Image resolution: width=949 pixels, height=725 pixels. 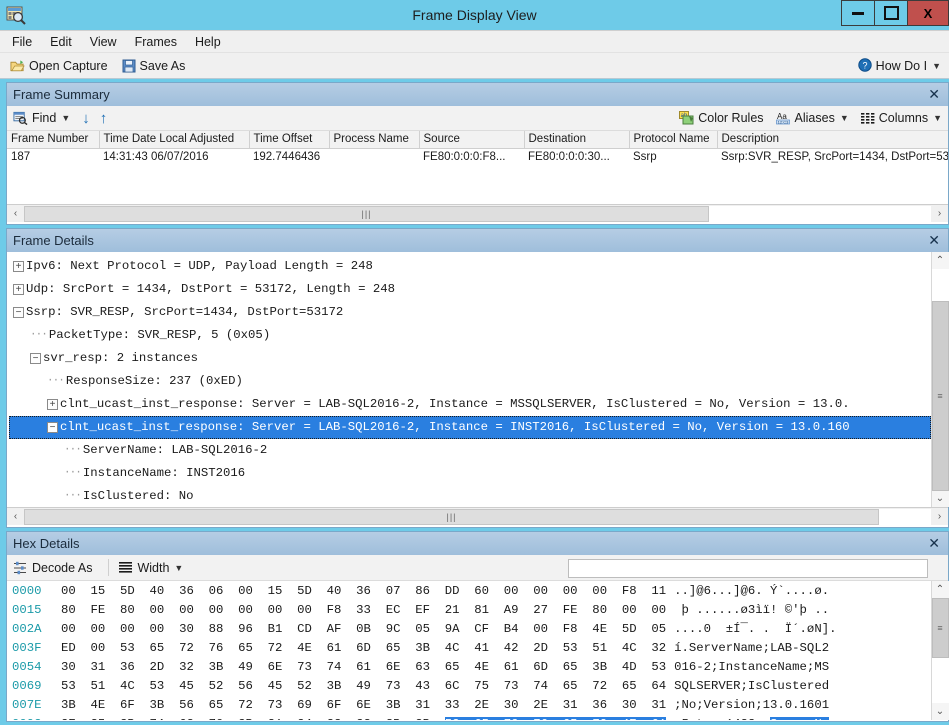 What do you see at coordinates (673, 140) in the screenshot?
I see `column-header-protocol-name: Protocol Name` at bounding box center [673, 140].